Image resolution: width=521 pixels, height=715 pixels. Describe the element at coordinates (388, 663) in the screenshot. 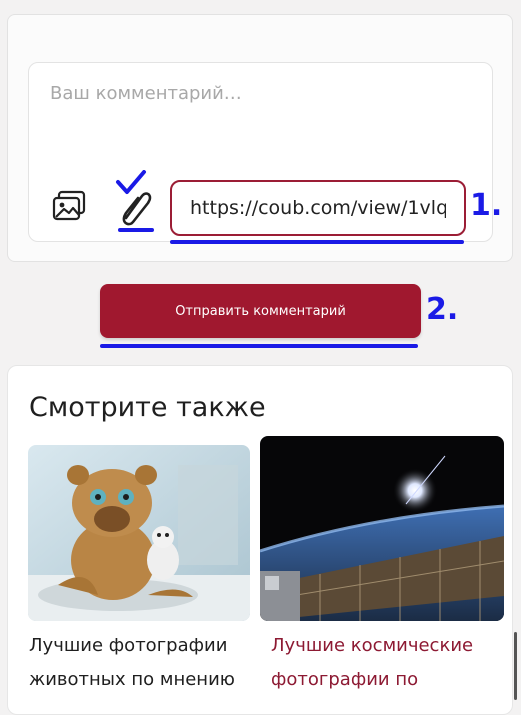

I see `article-title-space: Лучшие космические фотографии по` at that location.